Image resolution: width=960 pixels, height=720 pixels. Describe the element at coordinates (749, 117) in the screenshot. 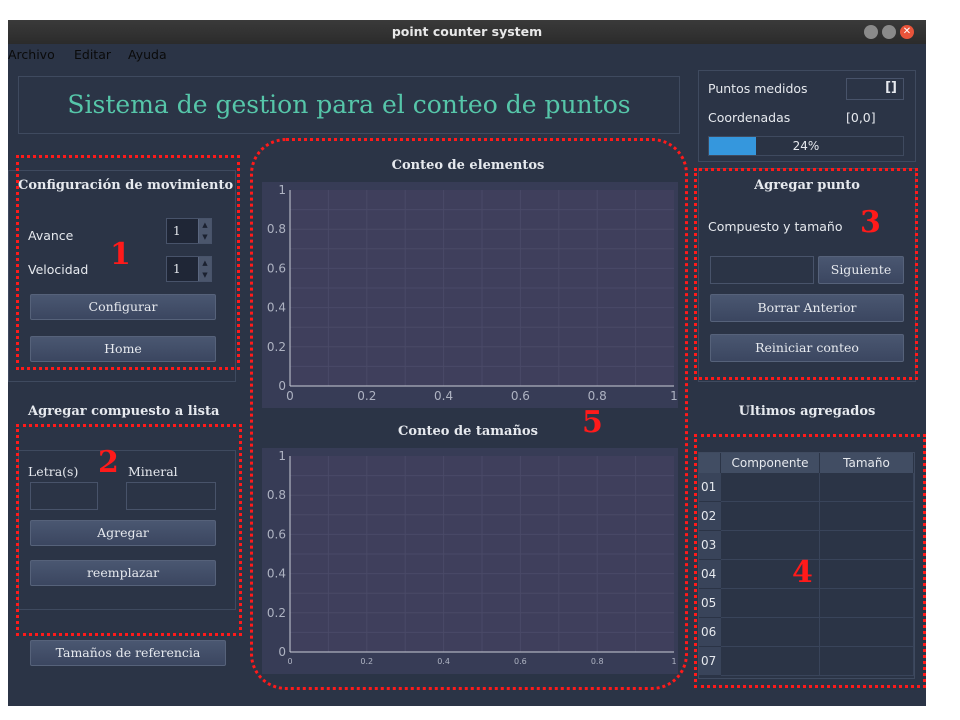

I see `coordenadas-label: Coordenadas` at that location.